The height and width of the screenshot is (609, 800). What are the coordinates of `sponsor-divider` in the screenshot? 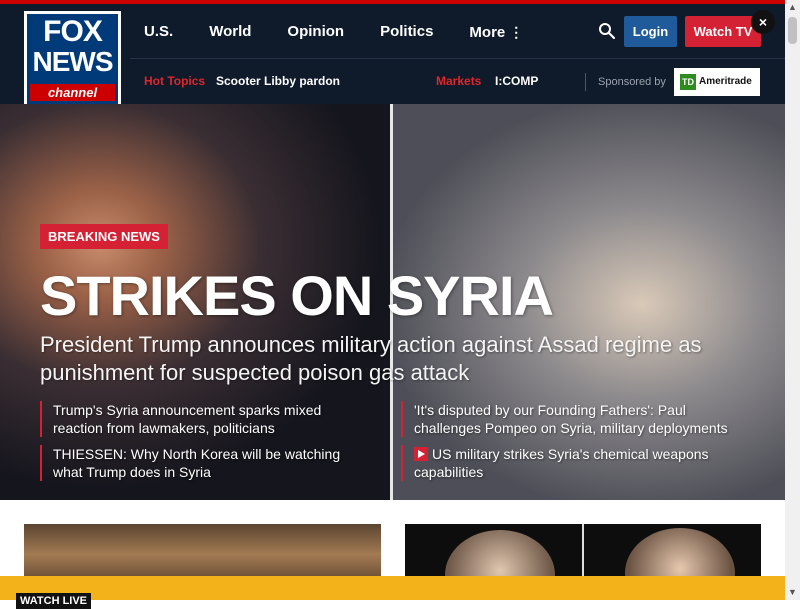 It's located at (585, 82).